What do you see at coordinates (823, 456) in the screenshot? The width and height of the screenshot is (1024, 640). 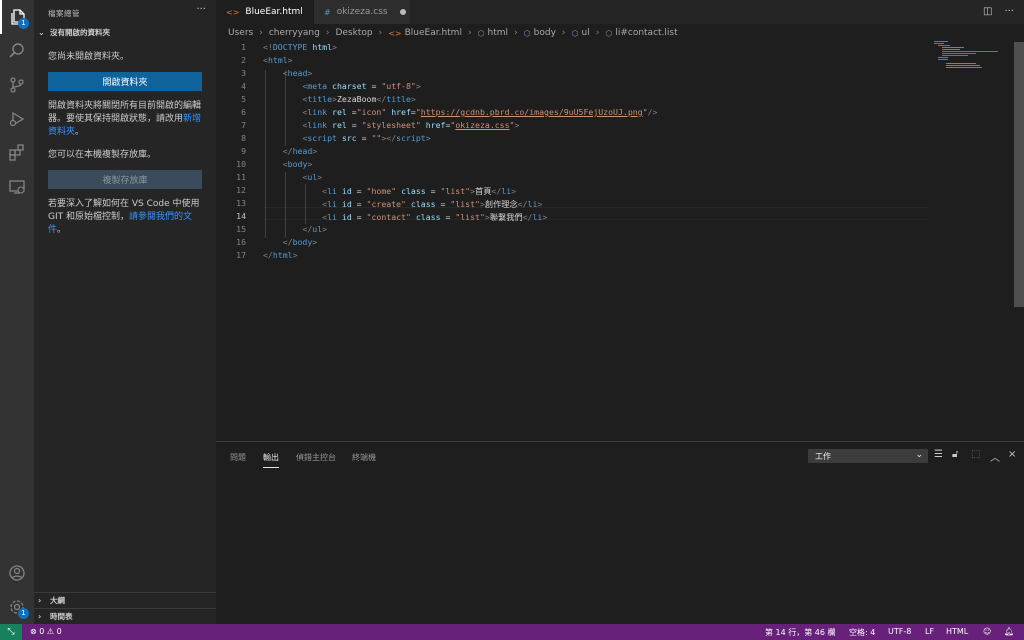 I see `output-channel-value: 工作` at bounding box center [823, 456].